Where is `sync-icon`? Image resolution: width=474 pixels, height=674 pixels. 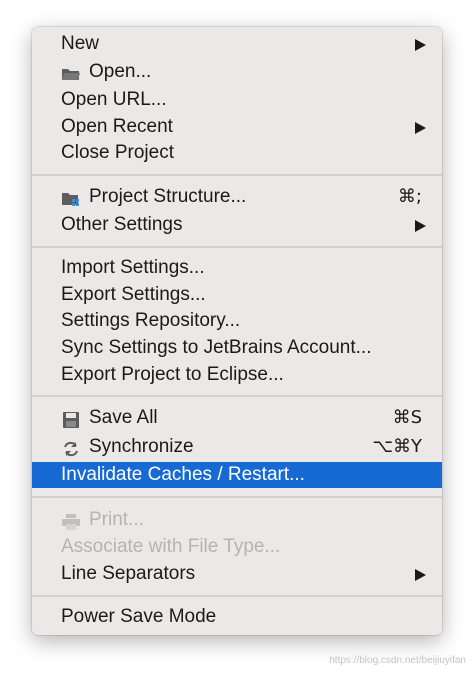 sync-icon is located at coordinates (71, 448).